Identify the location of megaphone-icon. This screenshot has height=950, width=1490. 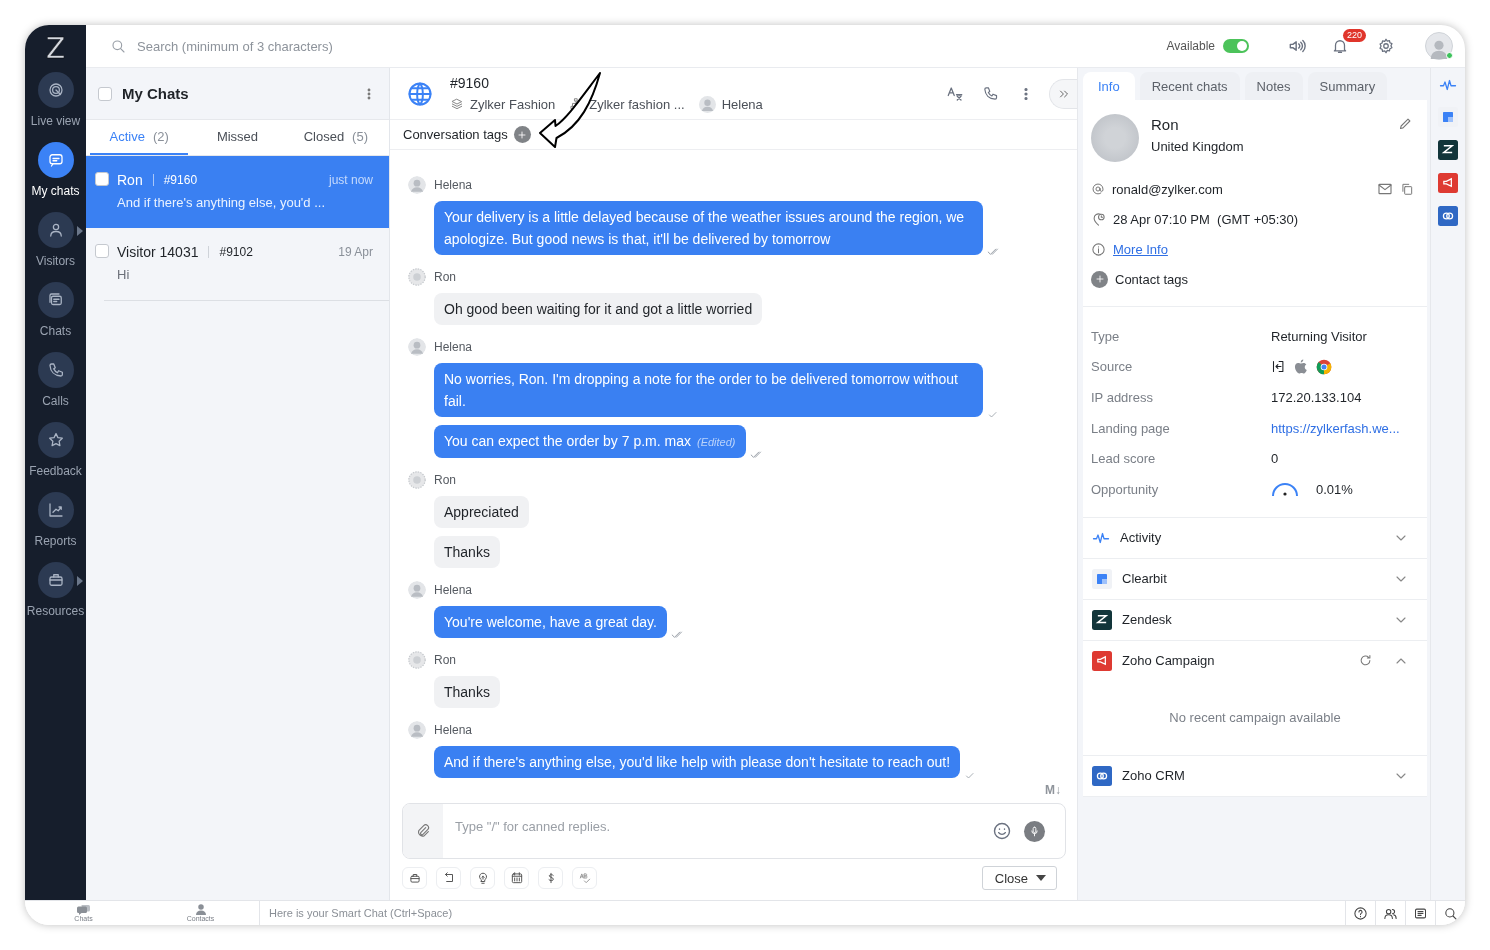
(1448, 183).